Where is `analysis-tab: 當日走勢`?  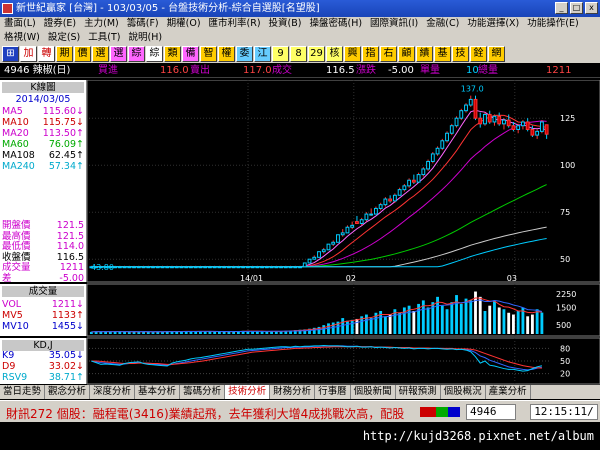 analysis-tab: 當日走勢 is located at coordinates (23, 392).